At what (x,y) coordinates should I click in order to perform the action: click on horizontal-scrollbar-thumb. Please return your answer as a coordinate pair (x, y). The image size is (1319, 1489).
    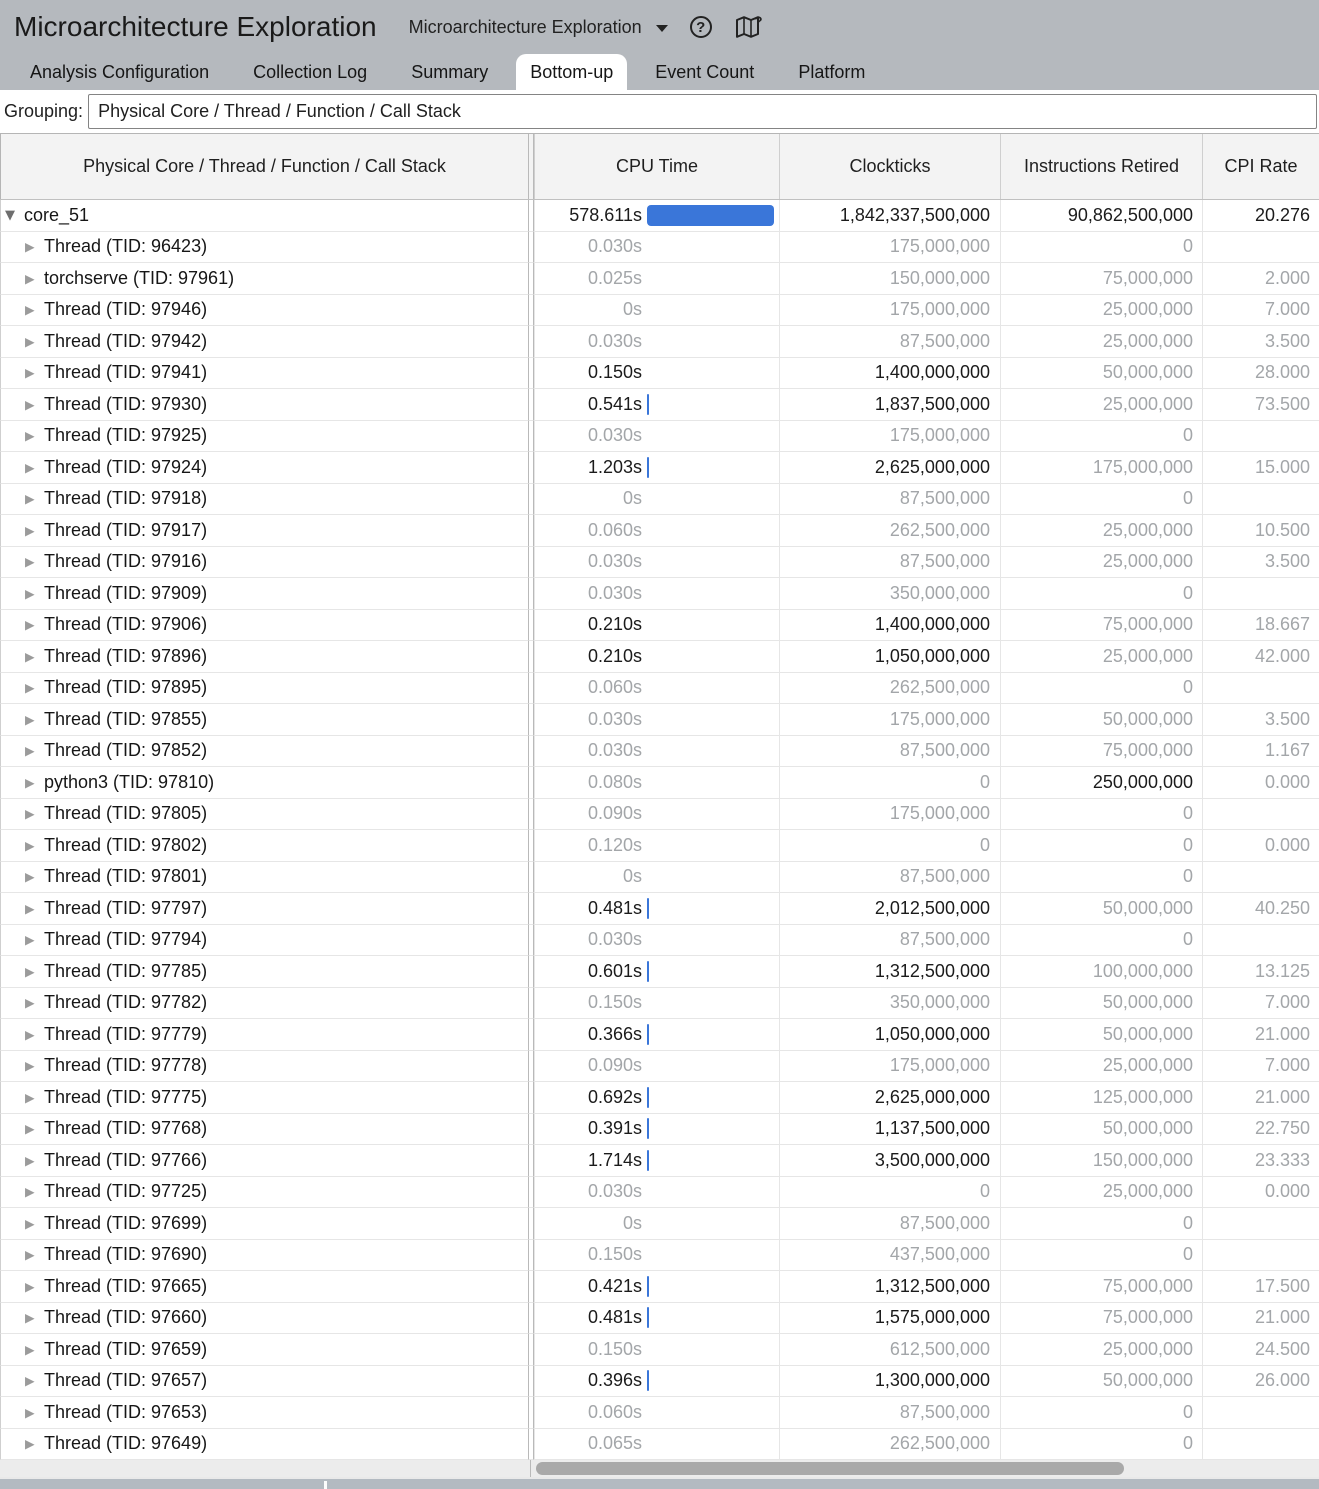
    Looking at the image, I should click on (830, 1468).